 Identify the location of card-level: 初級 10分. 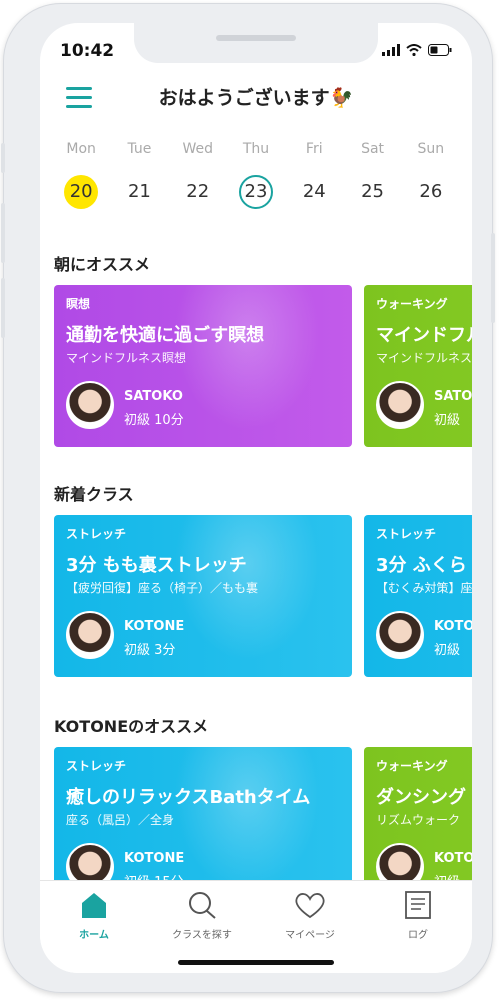
(154, 420).